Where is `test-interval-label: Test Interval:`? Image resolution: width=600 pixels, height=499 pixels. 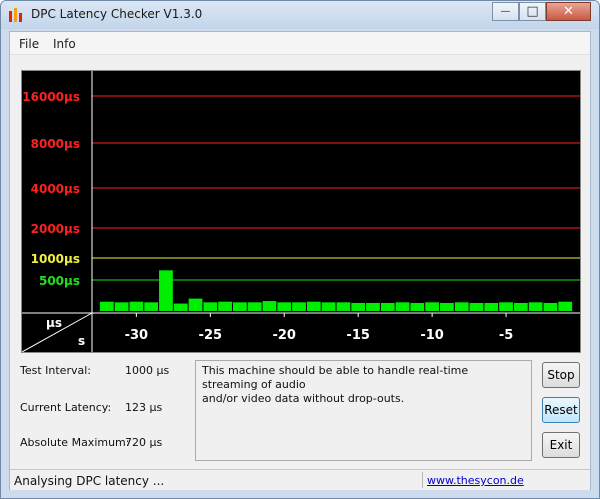
test-interval-label: Test Interval: is located at coordinates (55, 370).